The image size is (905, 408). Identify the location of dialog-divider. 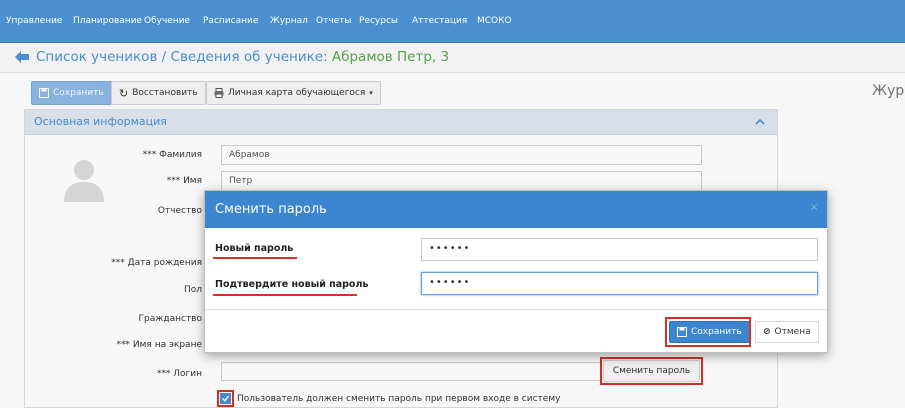
(516, 309).